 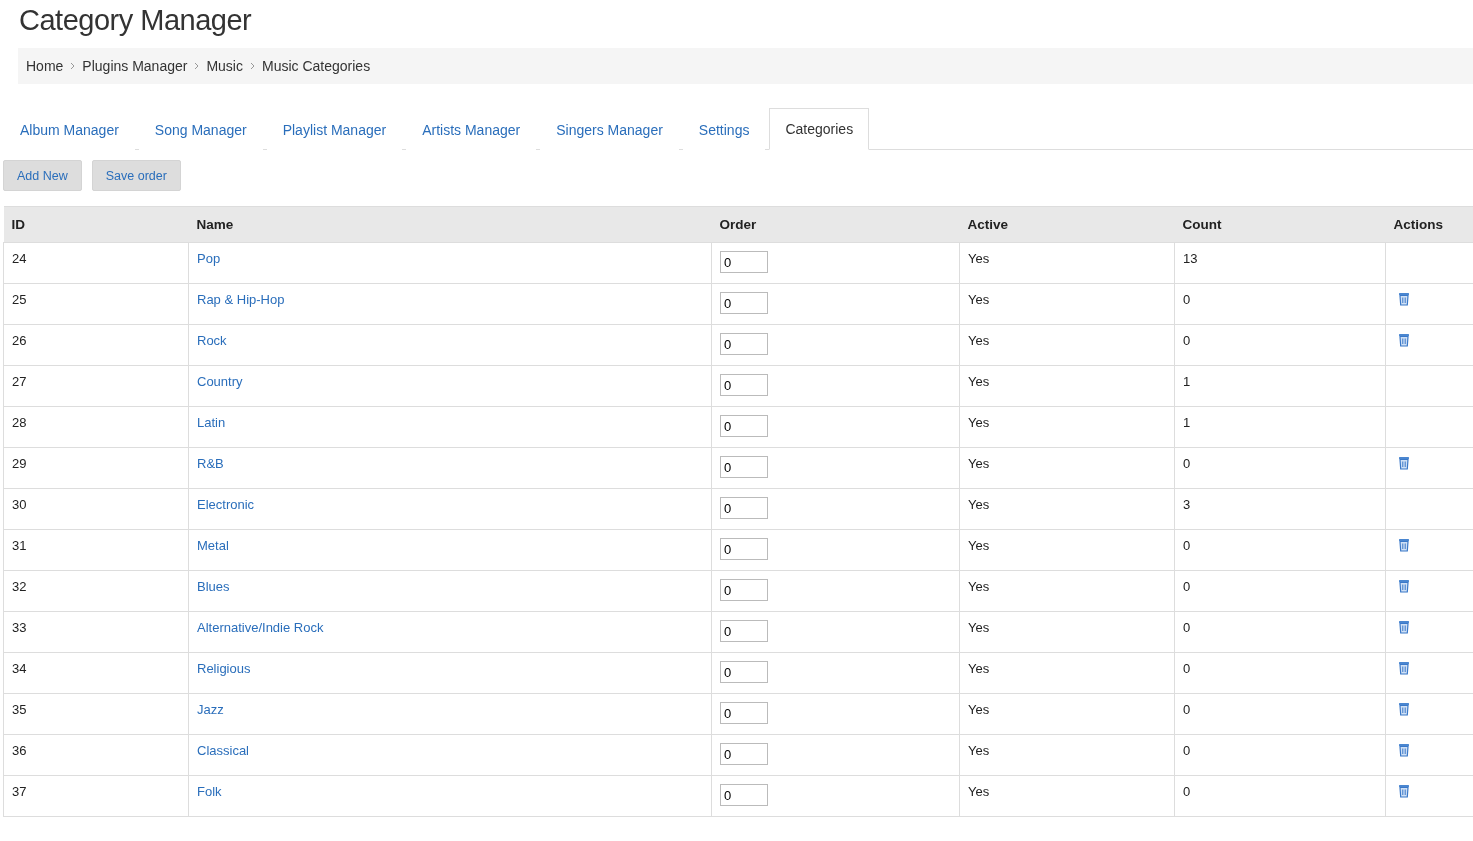 What do you see at coordinates (220, 381) in the screenshot?
I see `category-link: Country` at bounding box center [220, 381].